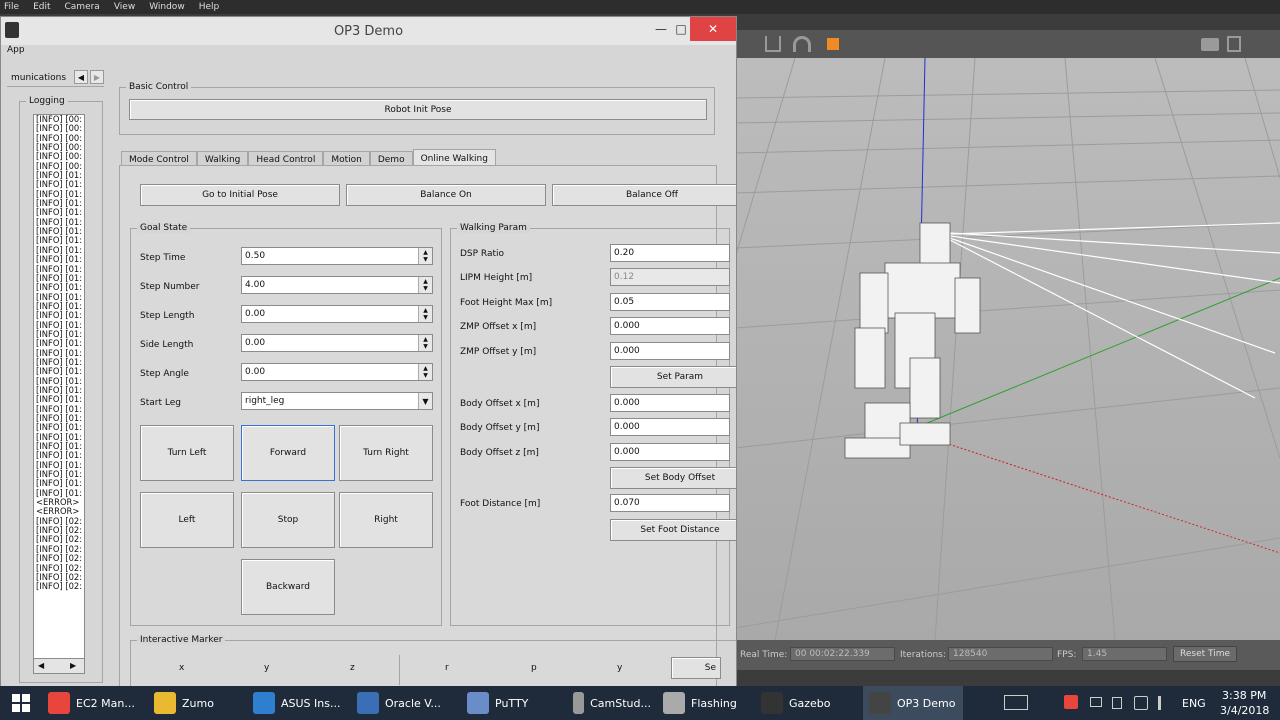  I want to click on right-button: Right, so click(386, 520).